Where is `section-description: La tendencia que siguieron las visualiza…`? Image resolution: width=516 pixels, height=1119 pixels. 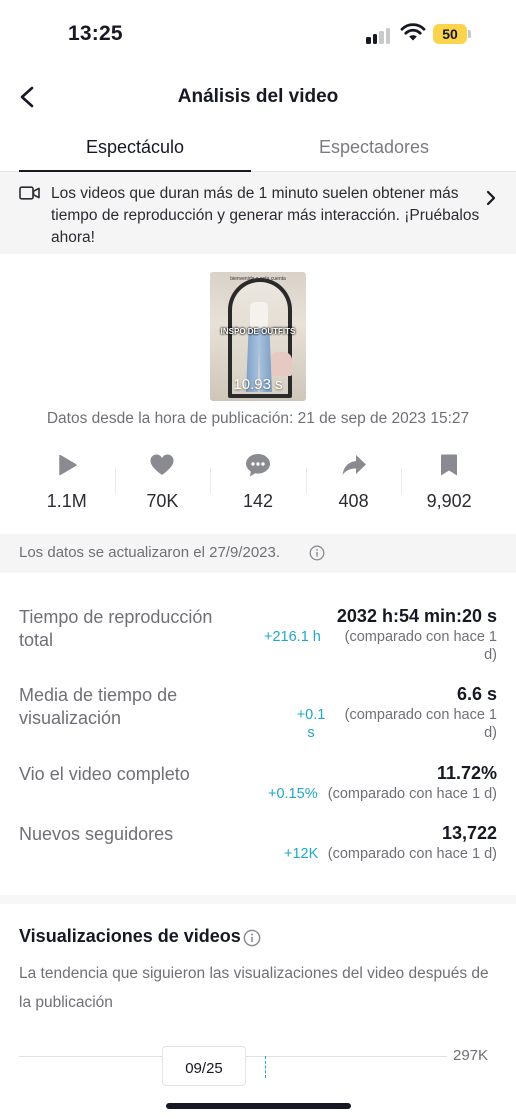 section-description: La tendencia que siguieron las visualiza… is located at coordinates (254, 988).